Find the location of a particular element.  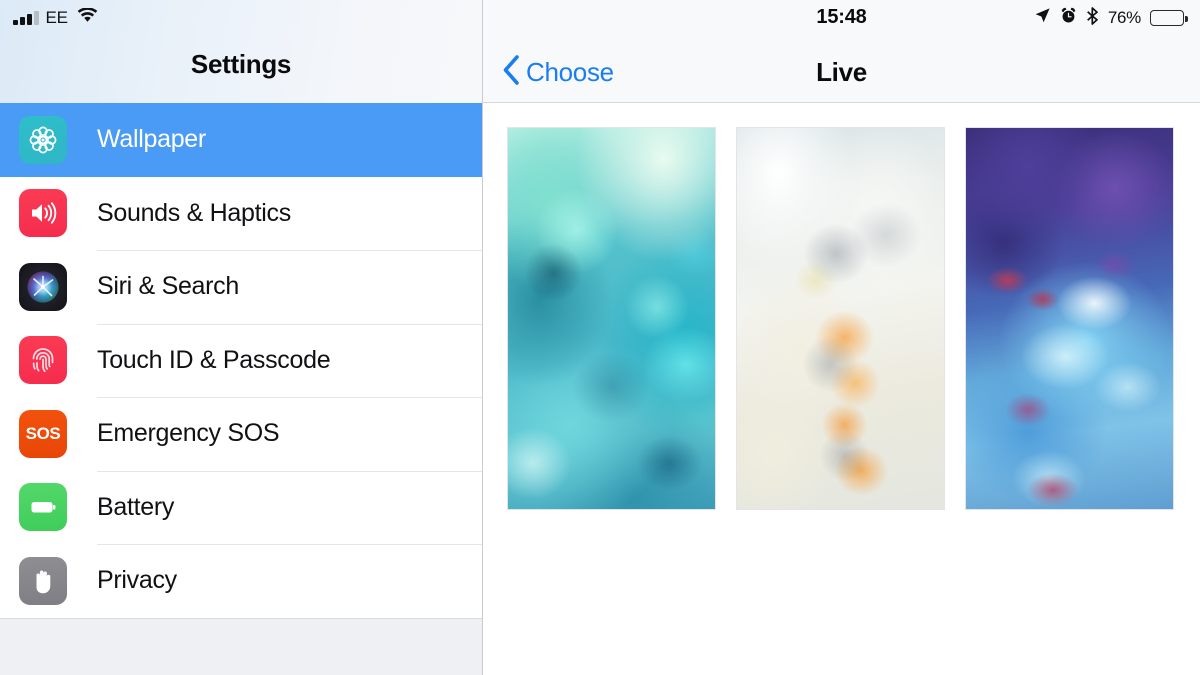

carrier-label: EE is located at coordinates (56, 17).